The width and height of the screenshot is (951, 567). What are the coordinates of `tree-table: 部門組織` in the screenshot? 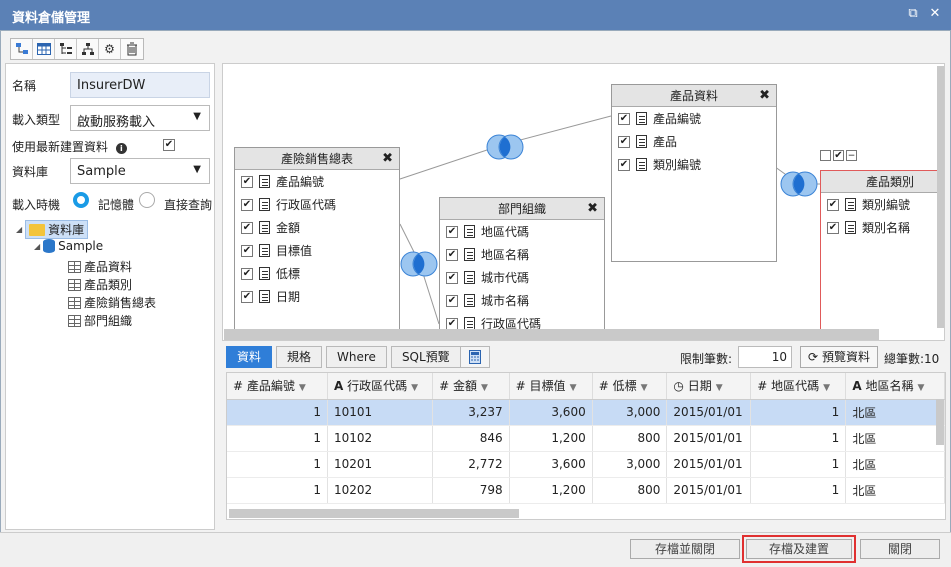 It's located at (100, 320).